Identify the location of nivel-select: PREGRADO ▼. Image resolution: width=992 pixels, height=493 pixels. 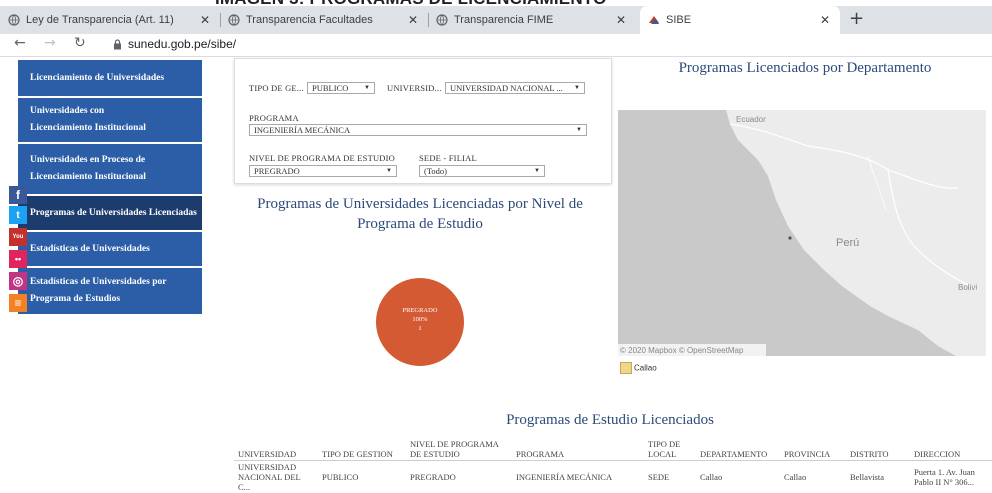
(323, 171).